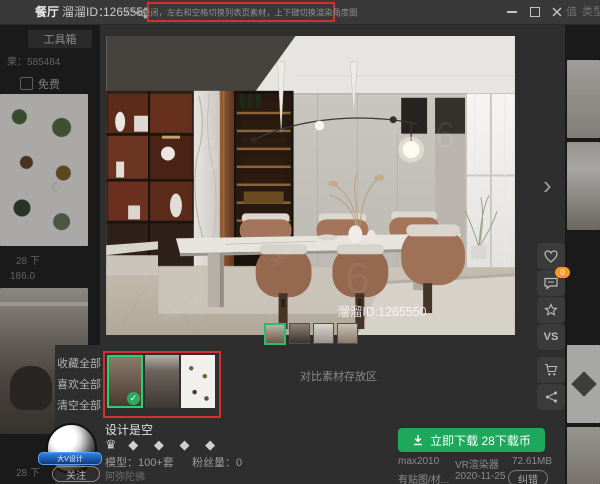 Image resolution: width=600 pixels, height=484 pixels. Describe the element at coordinates (175, 444) in the screenshot. I see `diamond-rating-icons: ◆ ◆ ◆ ◆` at that location.